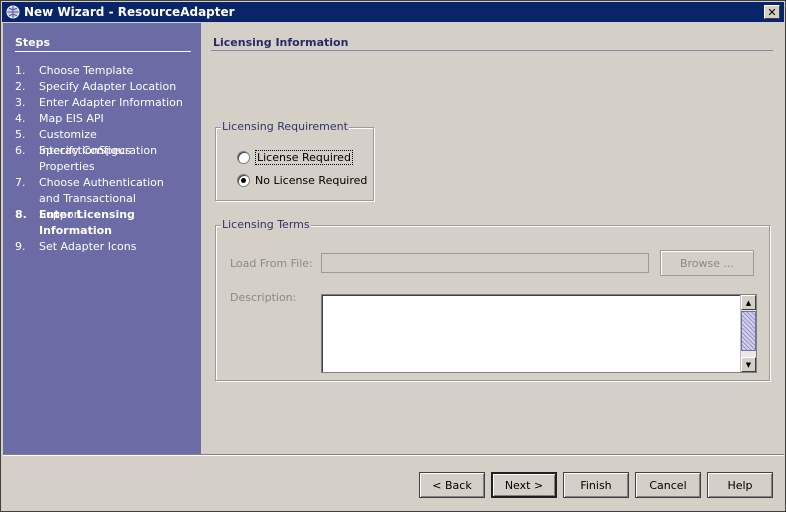 The image size is (786, 512). Describe the element at coordinates (20, 102) in the screenshot. I see `step-number: 3.` at that location.